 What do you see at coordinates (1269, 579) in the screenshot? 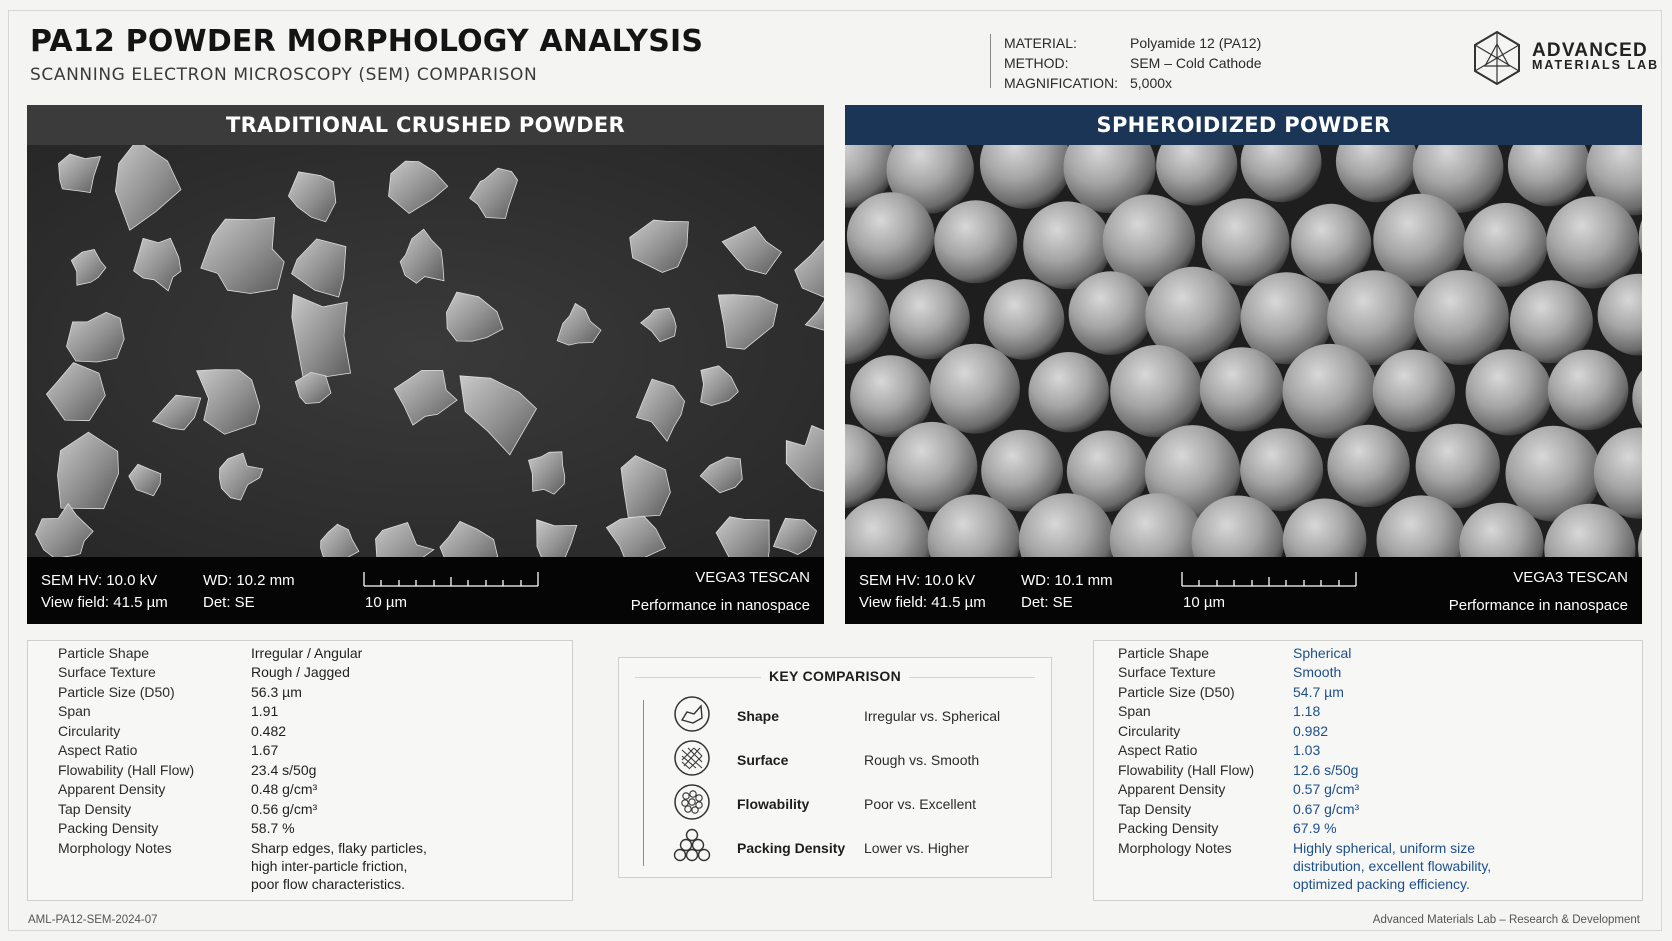
I see `scale-bar` at bounding box center [1269, 579].